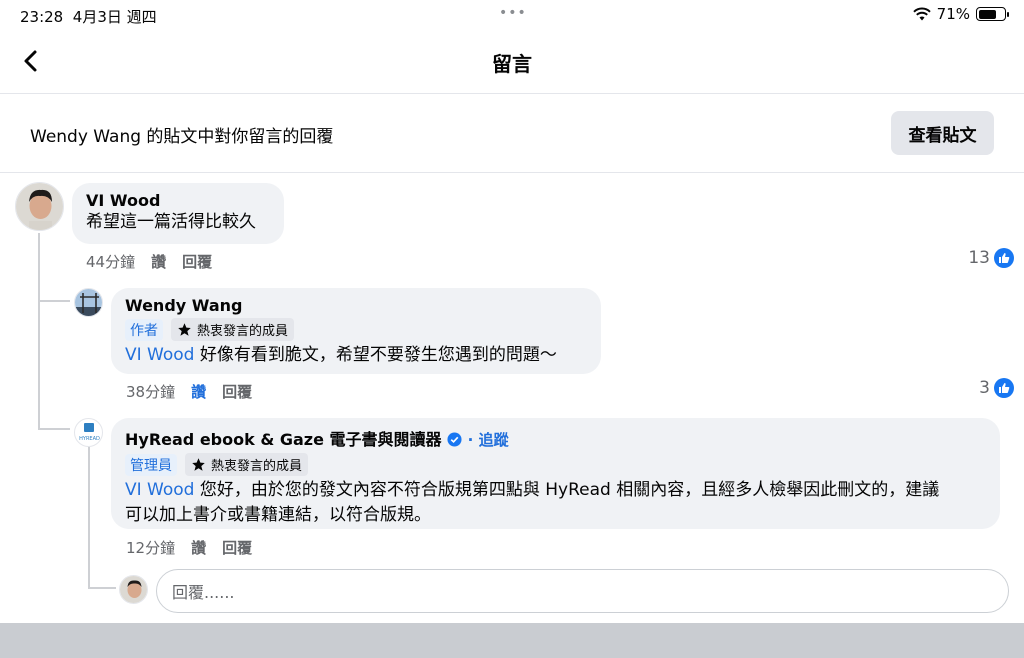 This screenshot has width=1024, height=658. What do you see at coordinates (953, 14) in the screenshot?
I see `battery-percent: 71%` at bounding box center [953, 14].